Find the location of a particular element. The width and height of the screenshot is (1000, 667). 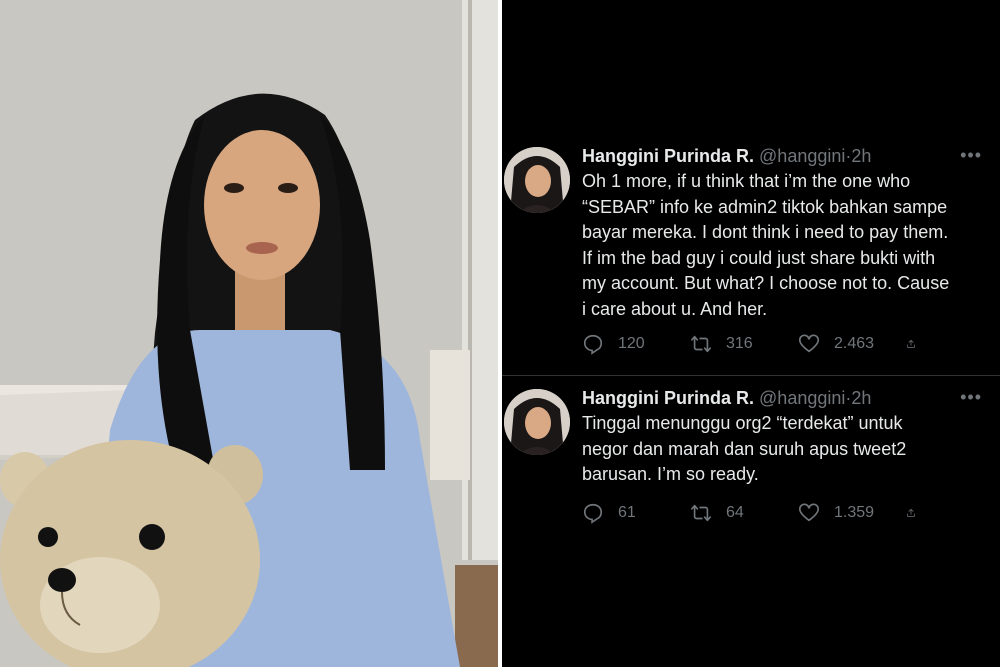

tweet-actions: 120 316 2.463 is located at coordinates (756, 344).